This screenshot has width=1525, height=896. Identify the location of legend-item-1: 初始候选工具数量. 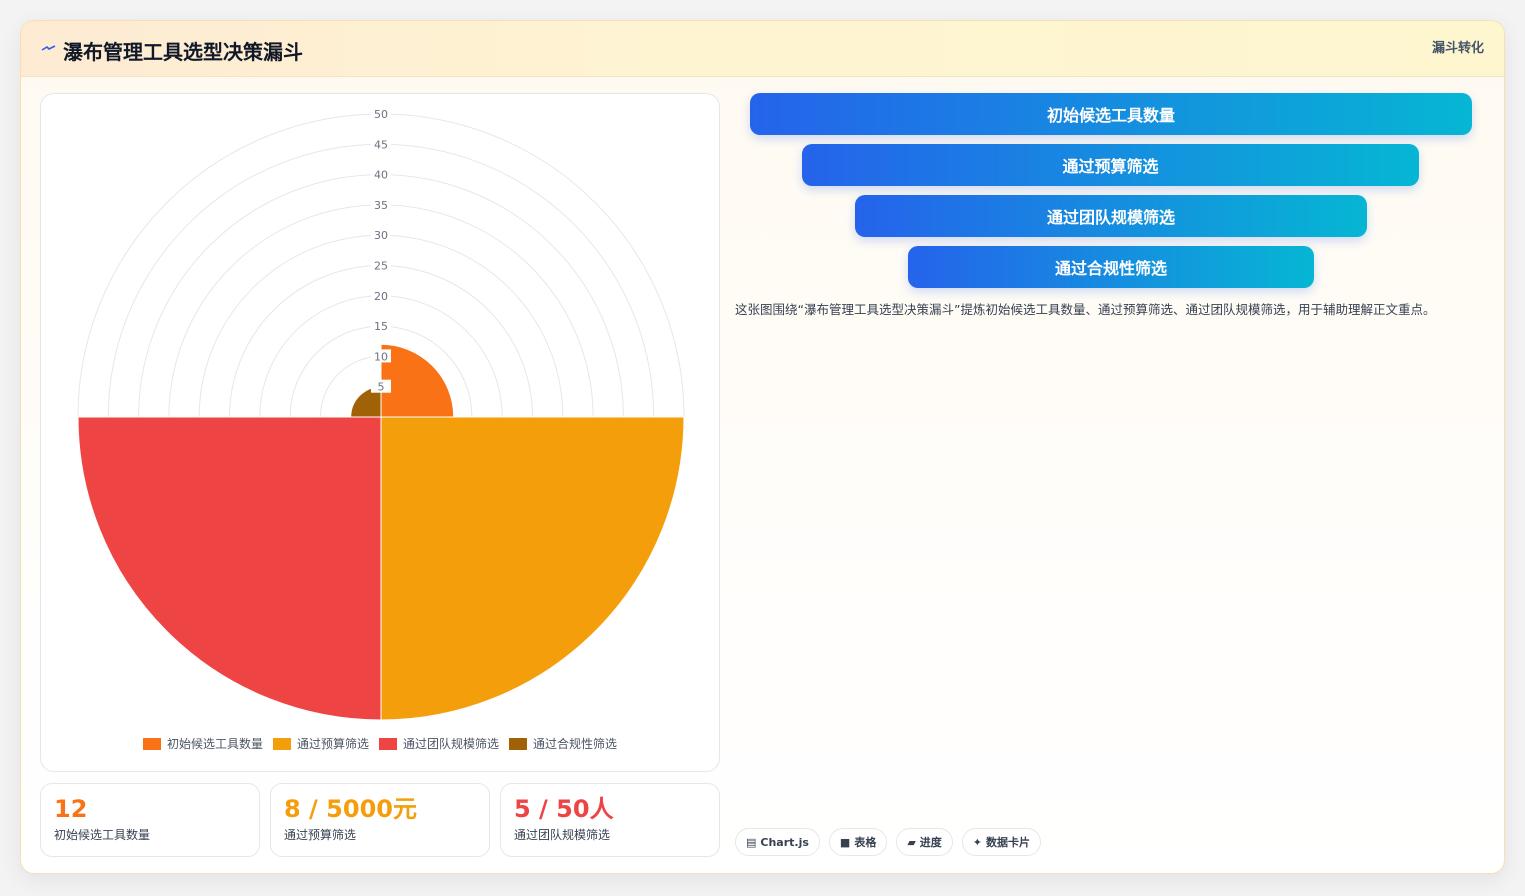
(202, 743).